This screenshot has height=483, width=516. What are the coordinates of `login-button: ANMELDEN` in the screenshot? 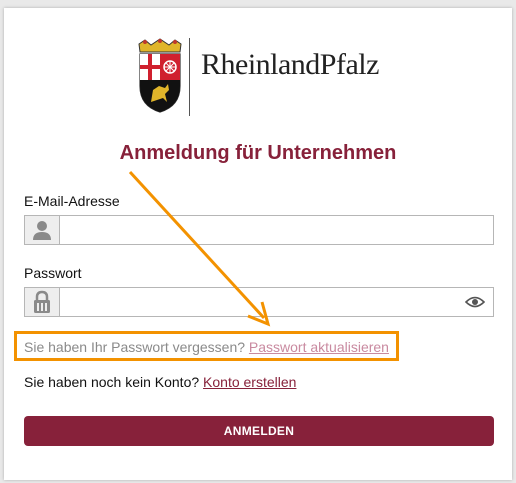 It's located at (259, 431).